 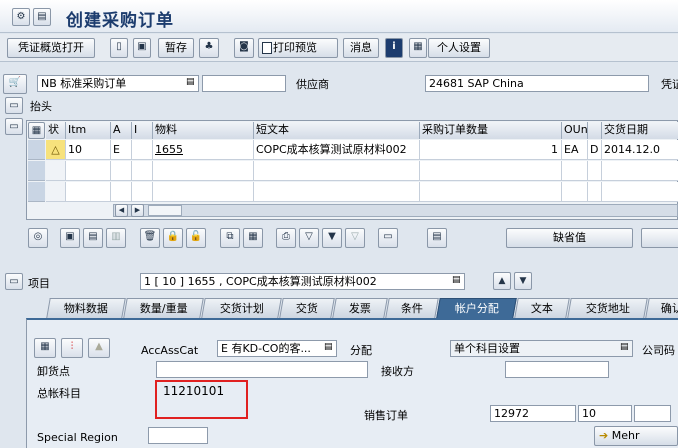 What do you see at coordinates (491, 130) in the screenshot?
I see `column-header: 采购订单数量` at bounding box center [491, 130].